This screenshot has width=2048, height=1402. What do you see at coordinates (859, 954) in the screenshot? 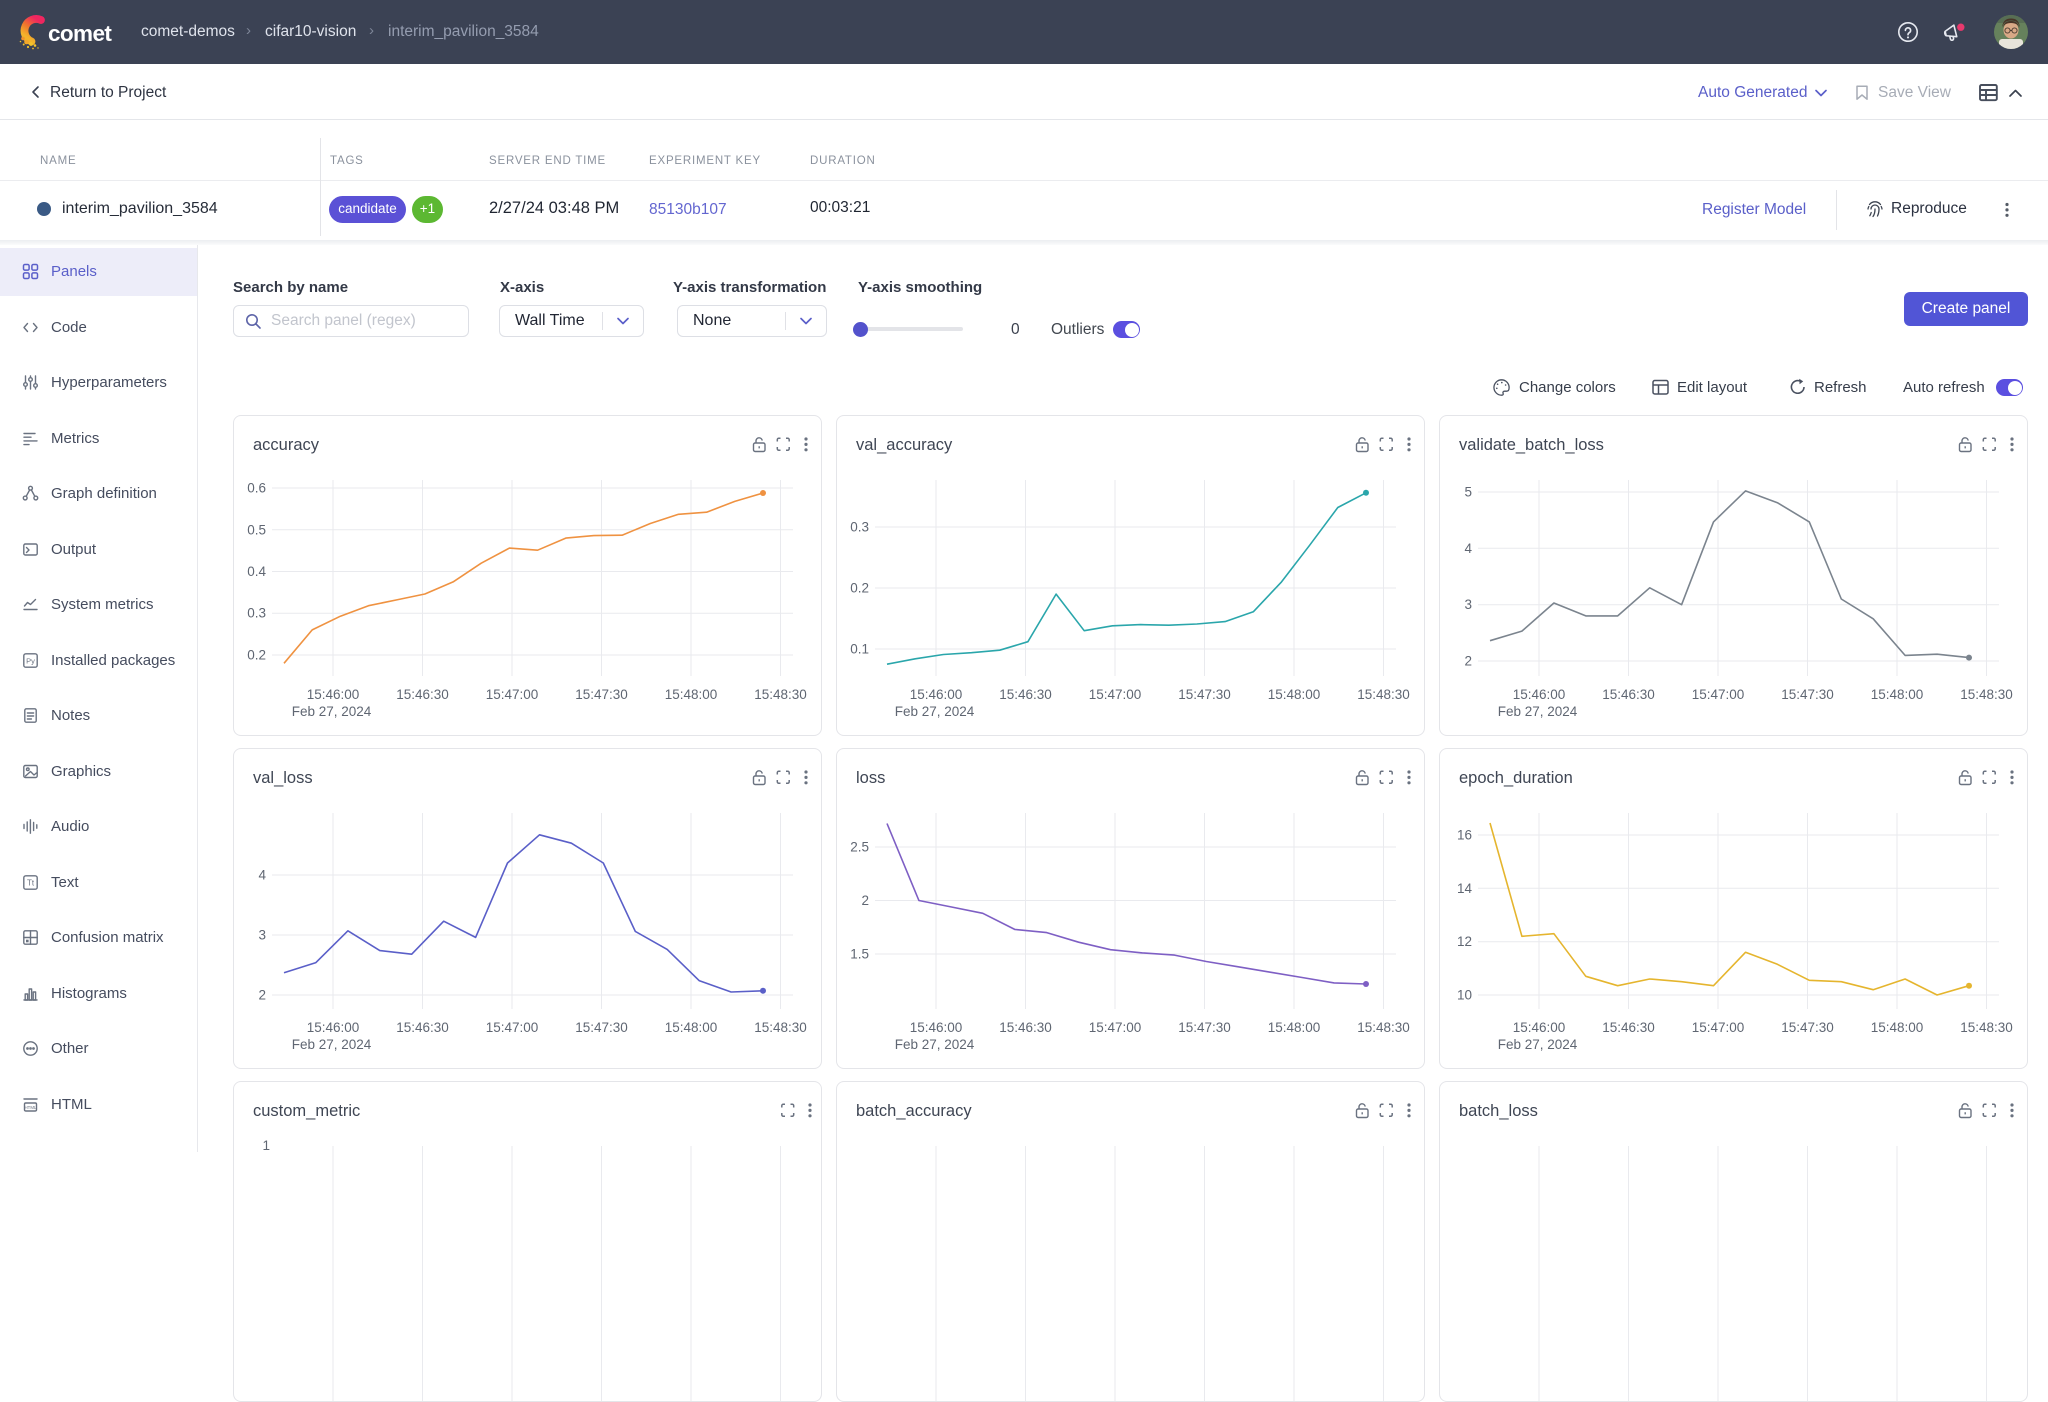
I see `svg-text: 1.5` at bounding box center [859, 954].